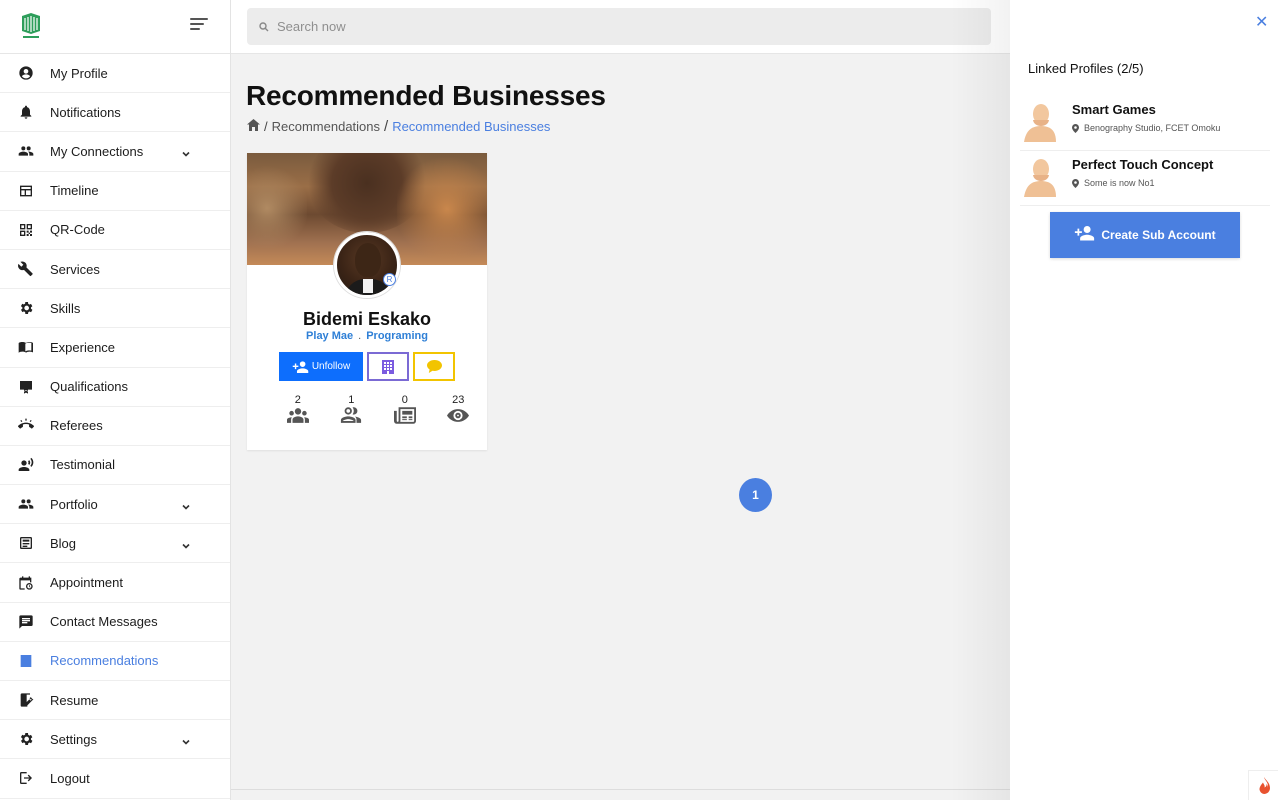 The width and height of the screenshot is (1280, 800). I want to click on unfollow-label: Unfollow, so click(331, 366).